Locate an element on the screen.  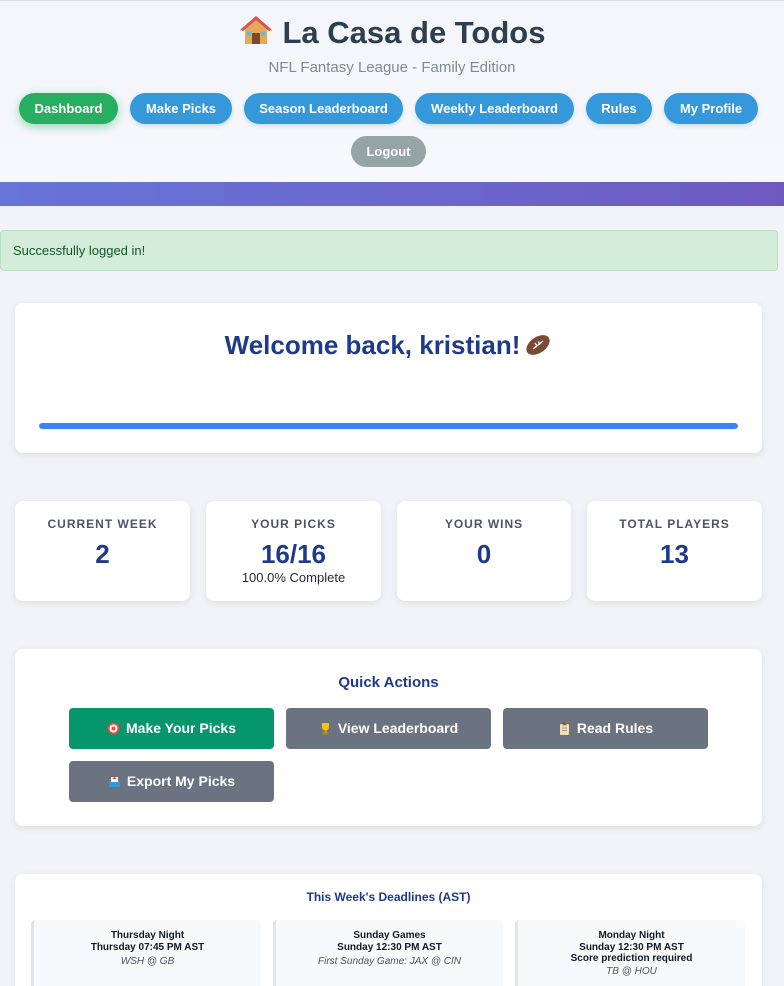
export-my-picks-button: Export My Picks is located at coordinates (171, 781).